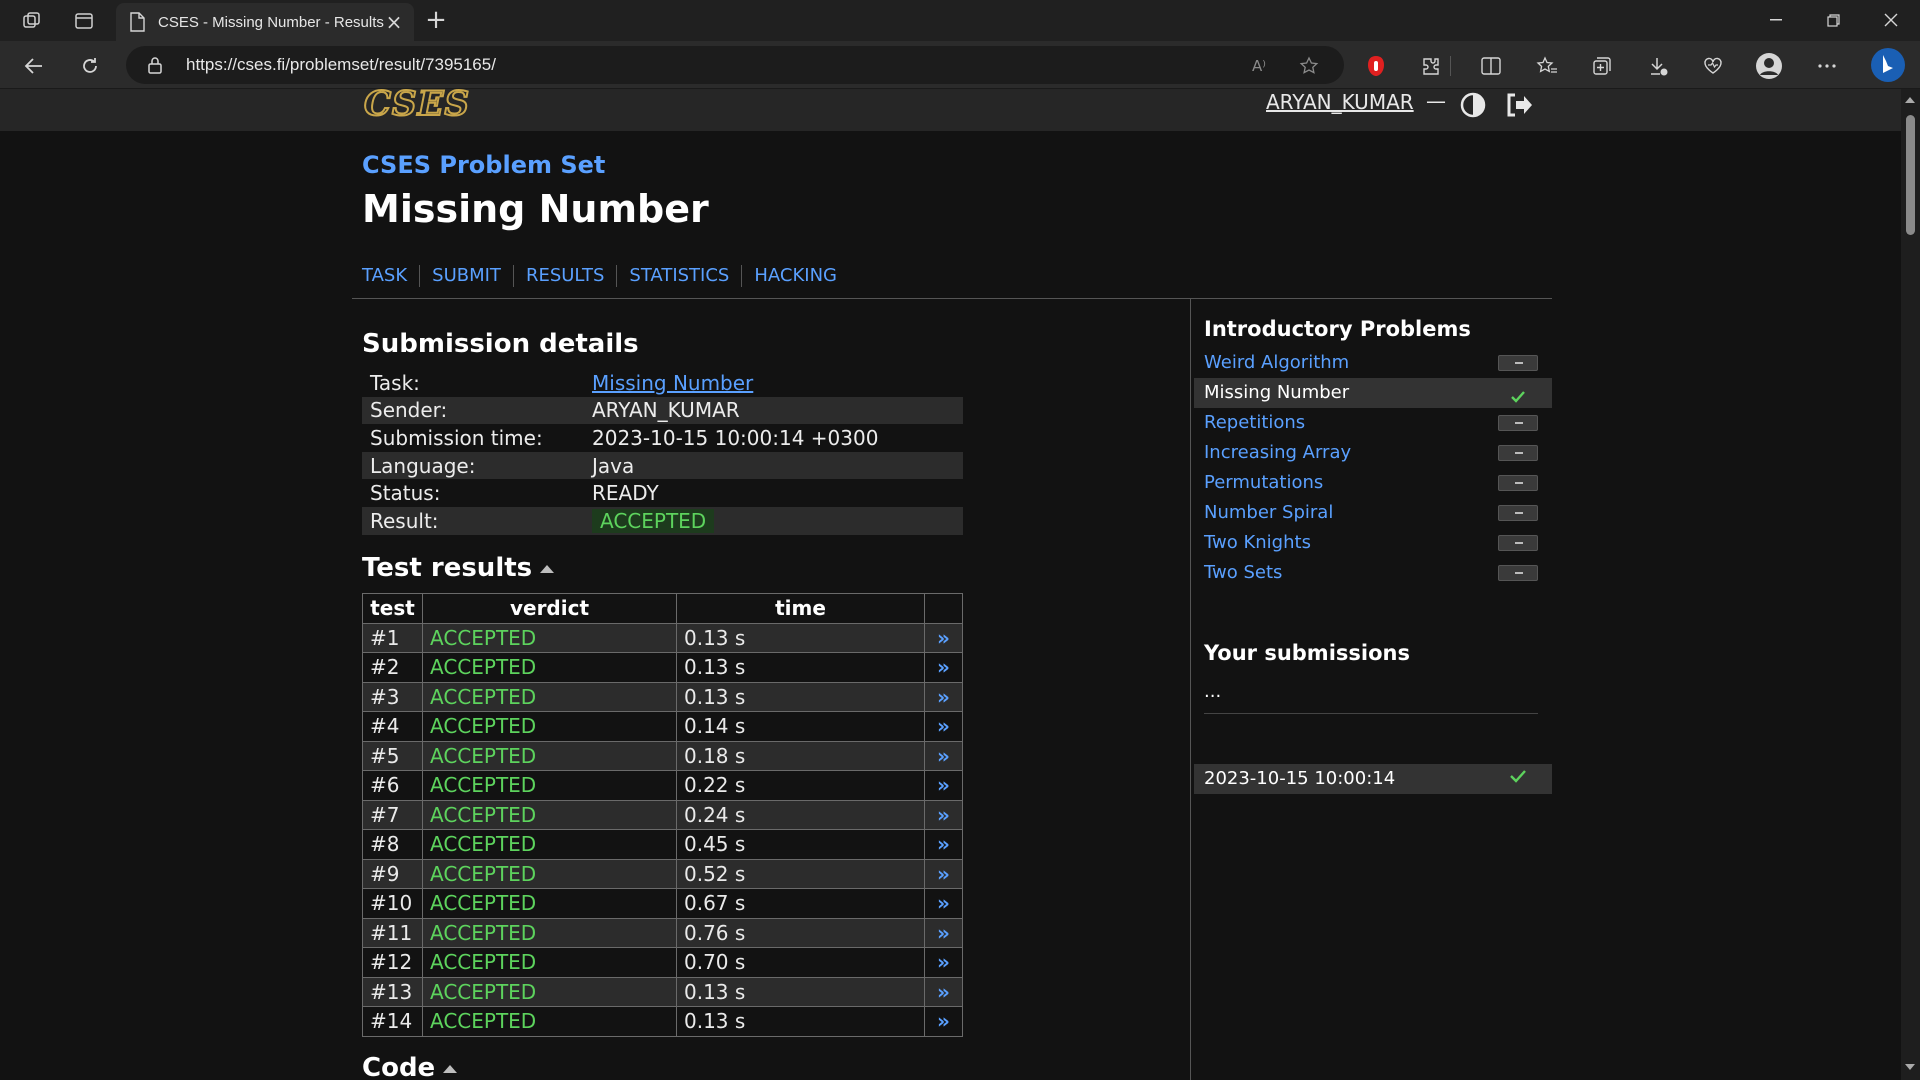 This screenshot has width=1920, height=1080. I want to click on table-row: #11 ACCEPTED 0.76 s», so click(662, 932).